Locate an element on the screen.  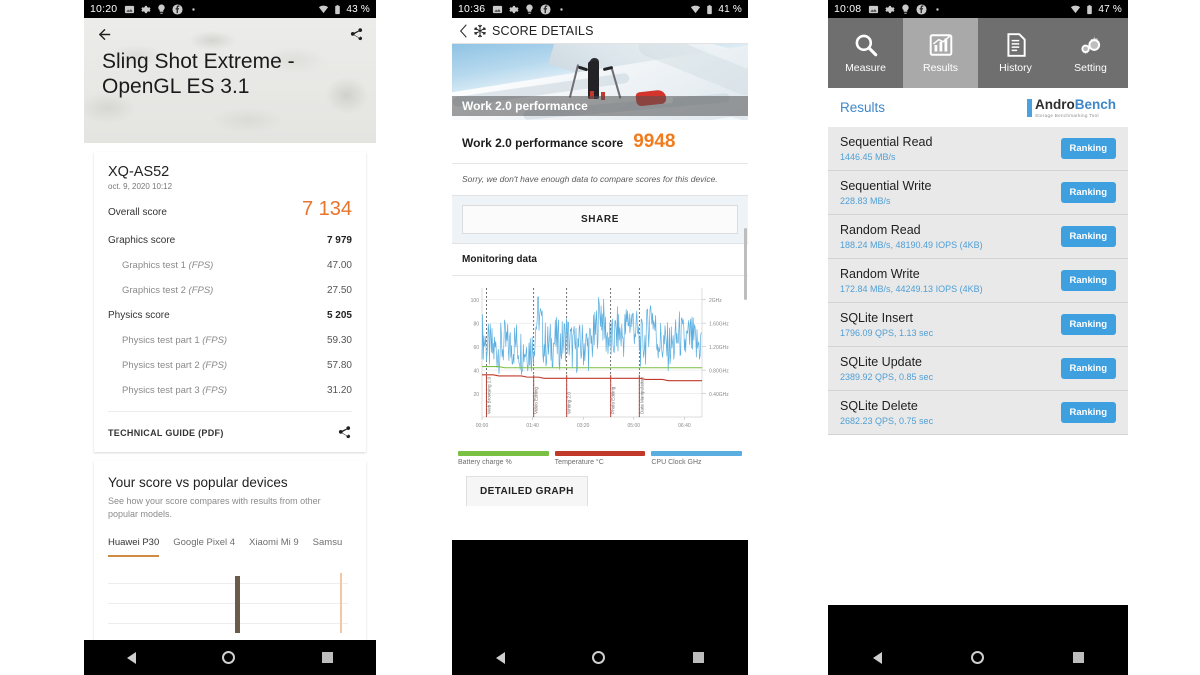
app-bar: SCORE DETAILS is located at coordinates (600, 31).